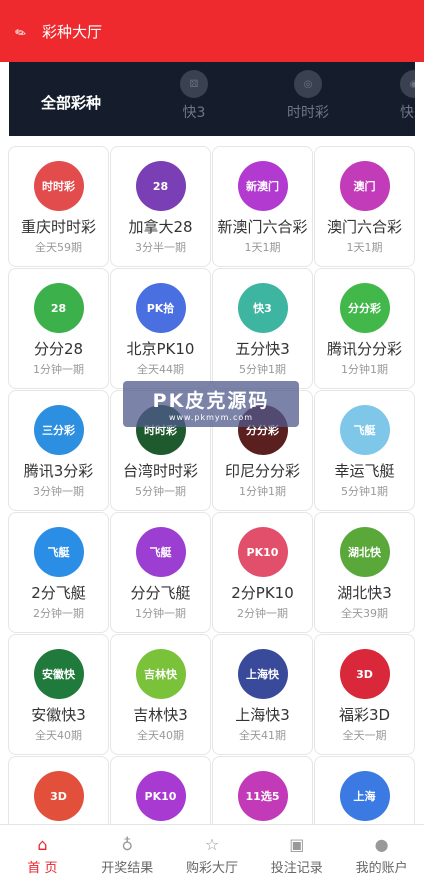 The width and height of the screenshot is (424, 879). What do you see at coordinates (364, 227) in the screenshot?
I see `game-name: 澳门六合彩` at bounding box center [364, 227].